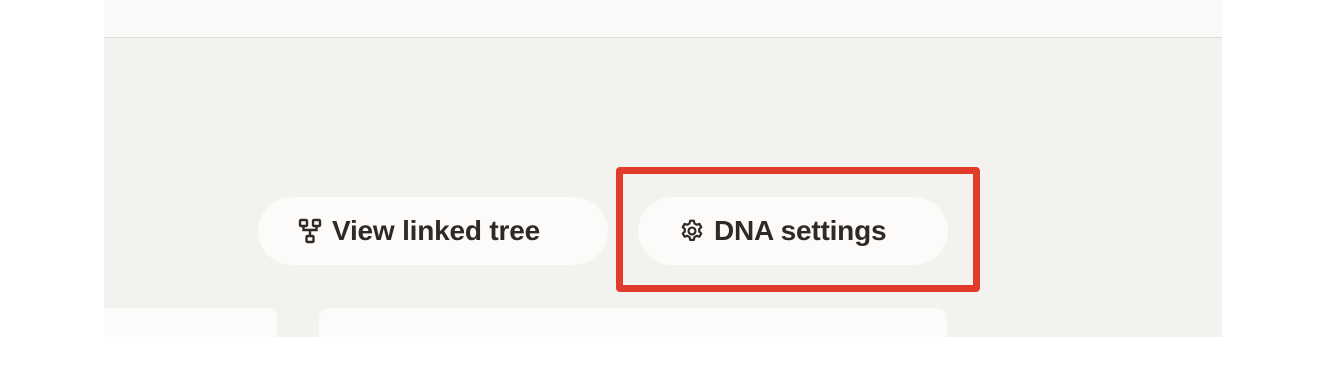 Image resolution: width=1334 pixels, height=388 pixels. I want to click on top-bar, so click(663, 19).